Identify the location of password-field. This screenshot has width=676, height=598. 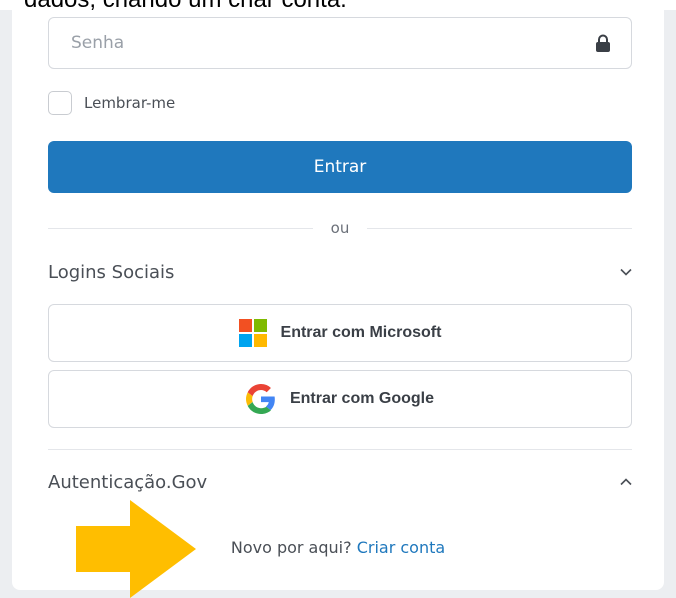
(340, 43).